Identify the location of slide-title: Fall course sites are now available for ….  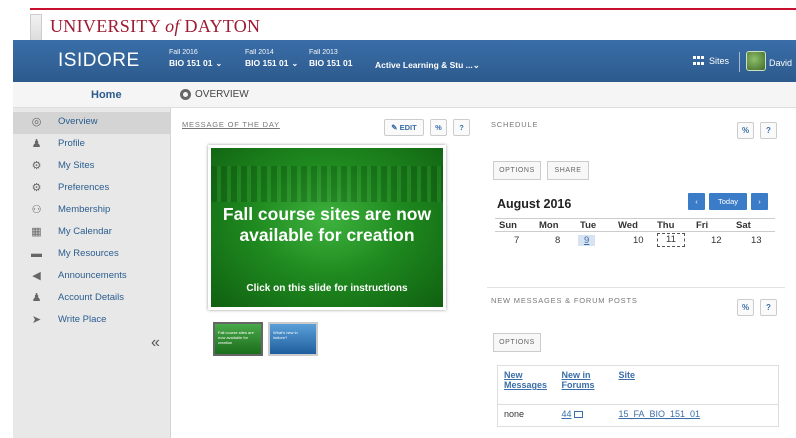
(327, 224).